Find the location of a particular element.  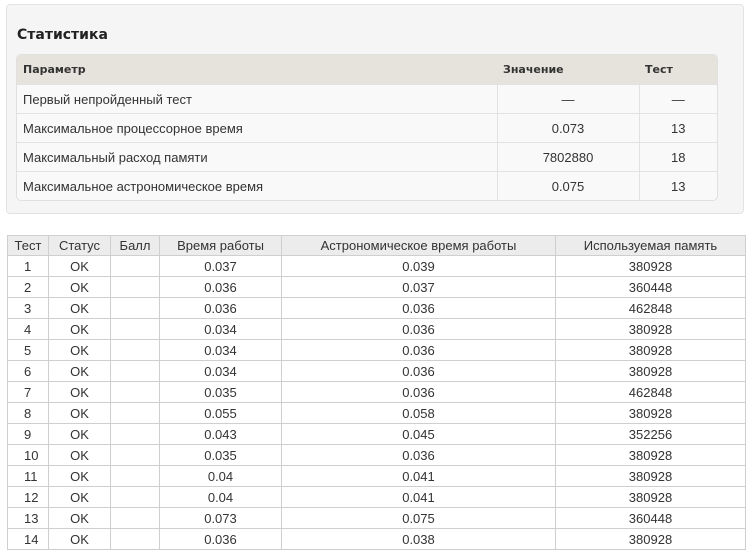

table-row: 1 OK 0.037 0.039 380928 is located at coordinates (376, 266).